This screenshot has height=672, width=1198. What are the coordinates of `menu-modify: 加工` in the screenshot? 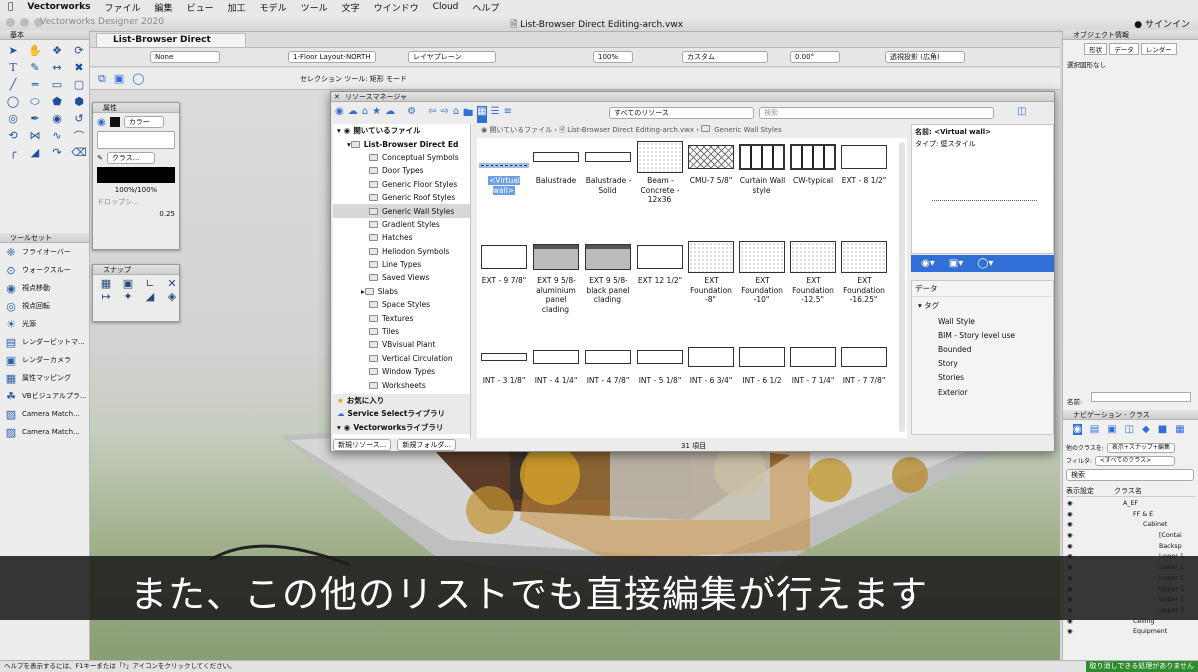 It's located at (237, 7).